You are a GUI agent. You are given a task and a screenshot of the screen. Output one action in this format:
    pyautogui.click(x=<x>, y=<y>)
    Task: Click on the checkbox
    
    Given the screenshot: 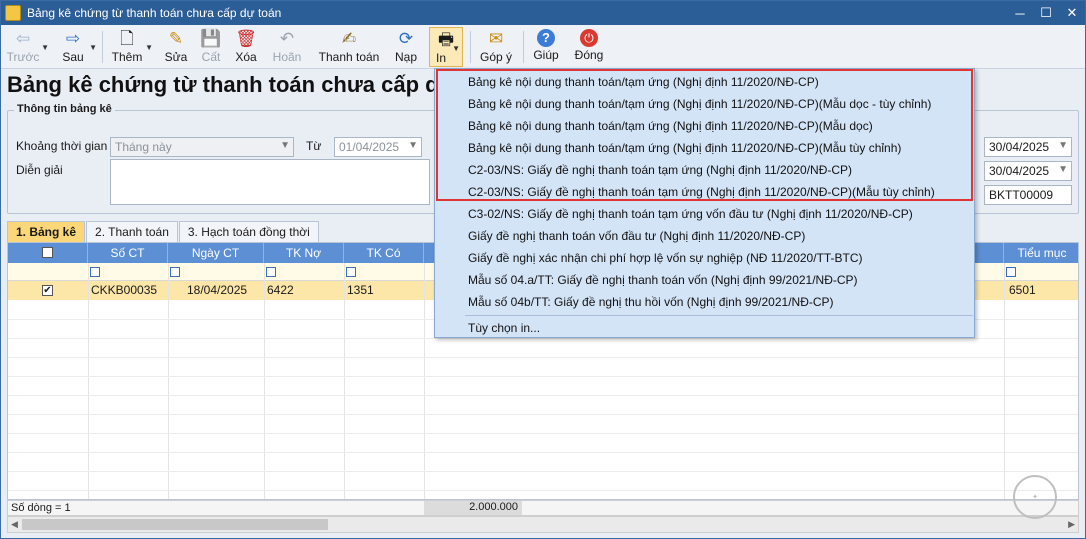 What is the action you would take?
    pyautogui.click(x=47, y=252)
    